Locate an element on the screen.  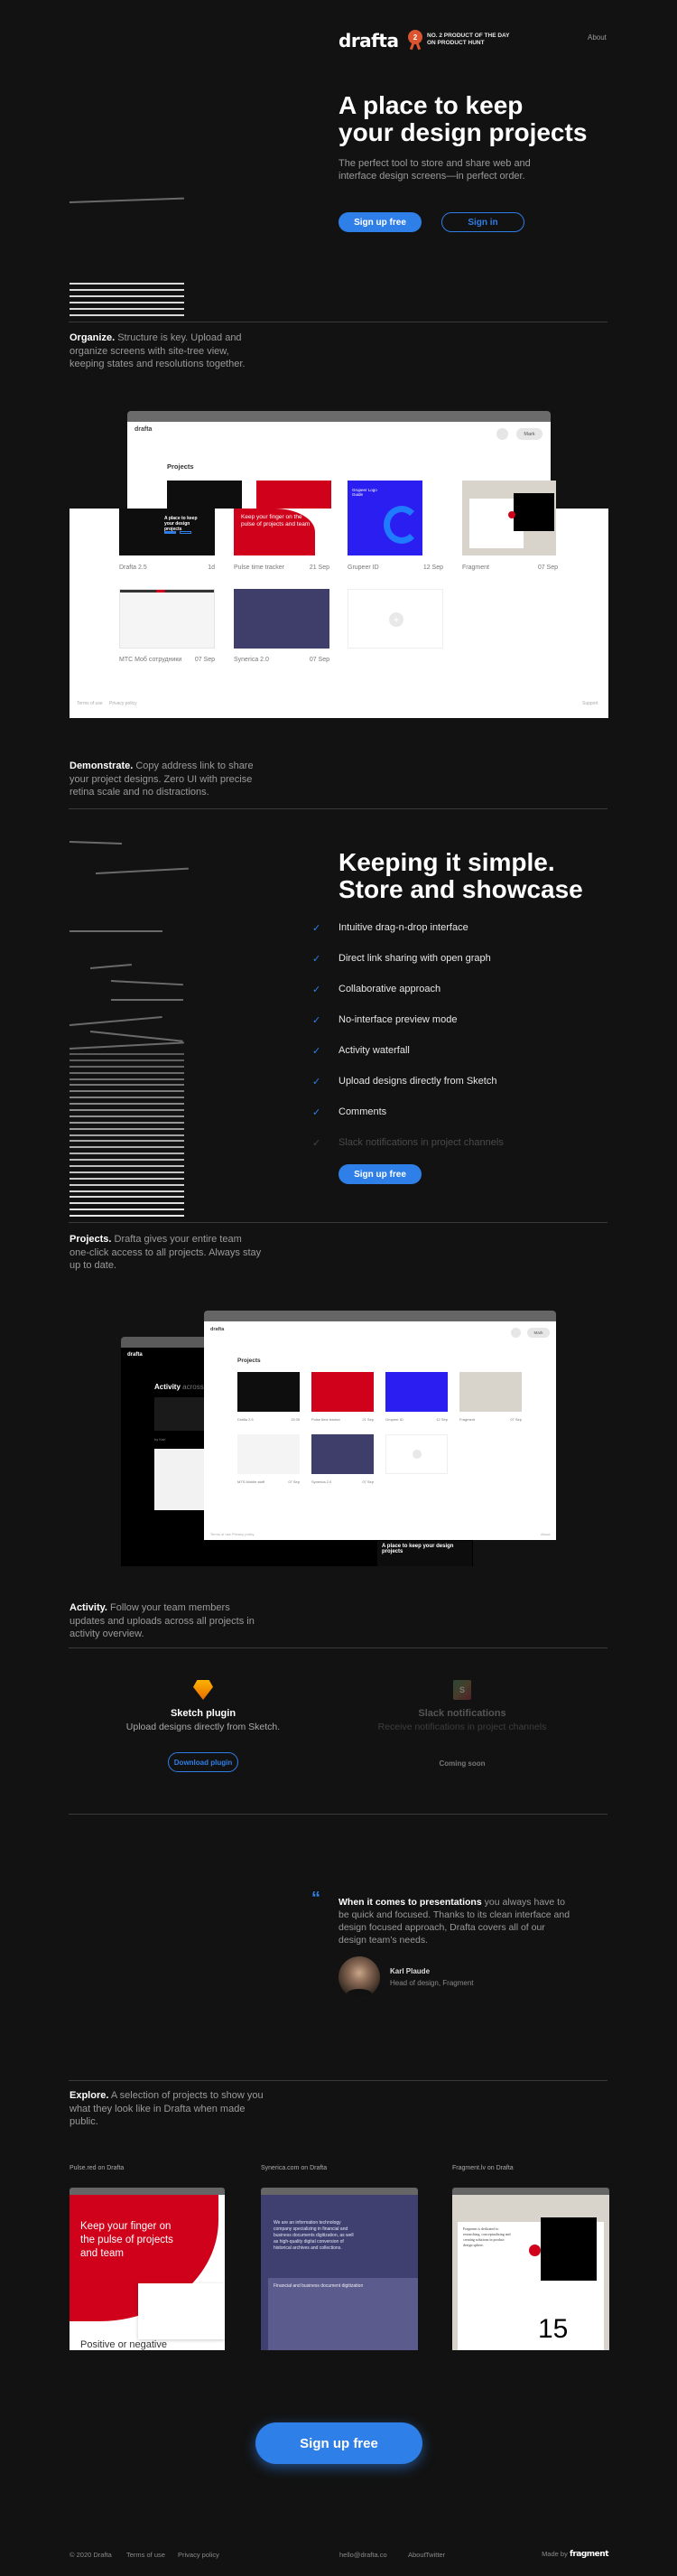
sketch-icon is located at coordinates (203, 1690).